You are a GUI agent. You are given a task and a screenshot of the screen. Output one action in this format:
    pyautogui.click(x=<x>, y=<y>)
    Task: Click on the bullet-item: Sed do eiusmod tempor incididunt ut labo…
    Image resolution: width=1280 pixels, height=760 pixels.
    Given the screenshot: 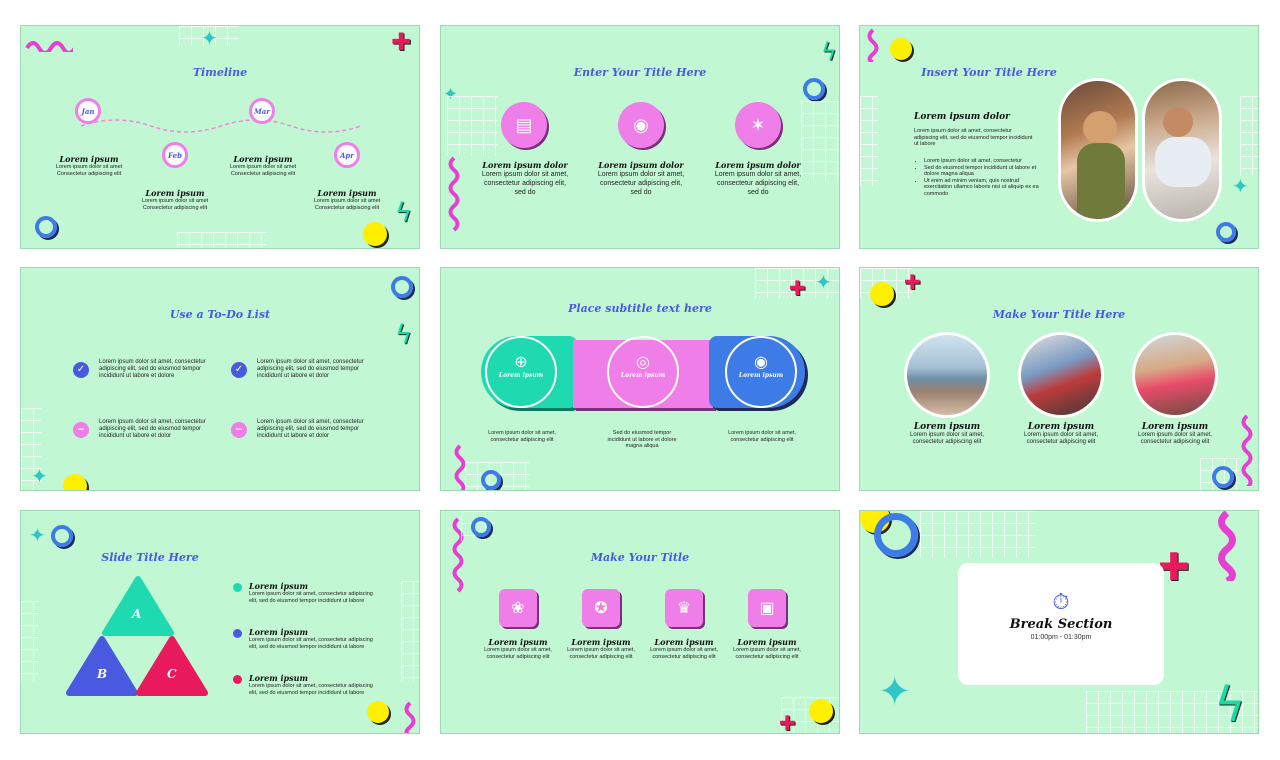 What is the action you would take?
    pyautogui.click(x=985, y=171)
    